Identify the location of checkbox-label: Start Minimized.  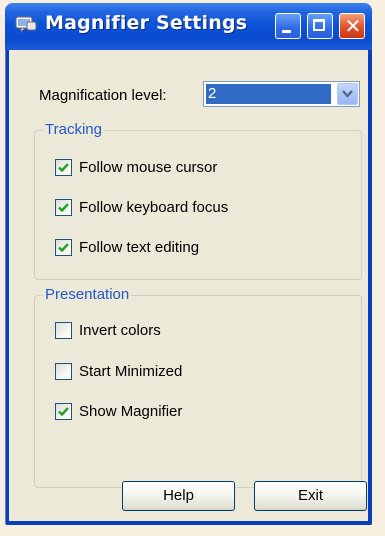
(131, 371).